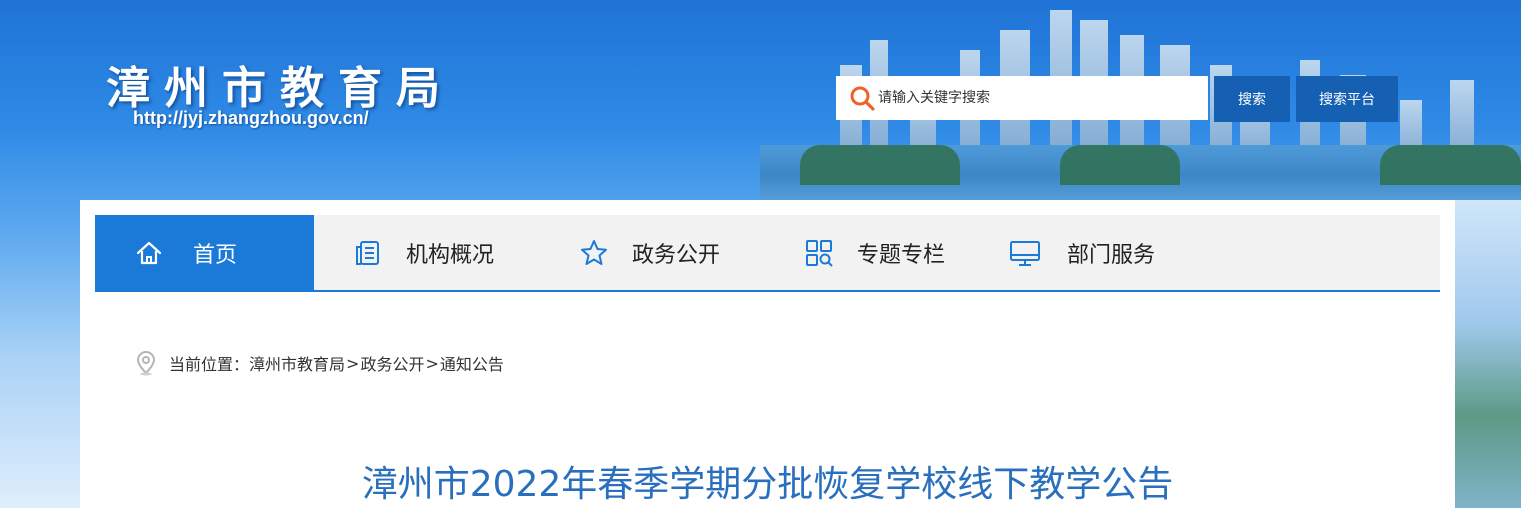 The height and width of the screenshot is (508, 1521). Describe the element at coordinates (149, 253) in the screenshot. I see `home-icon` at that location.